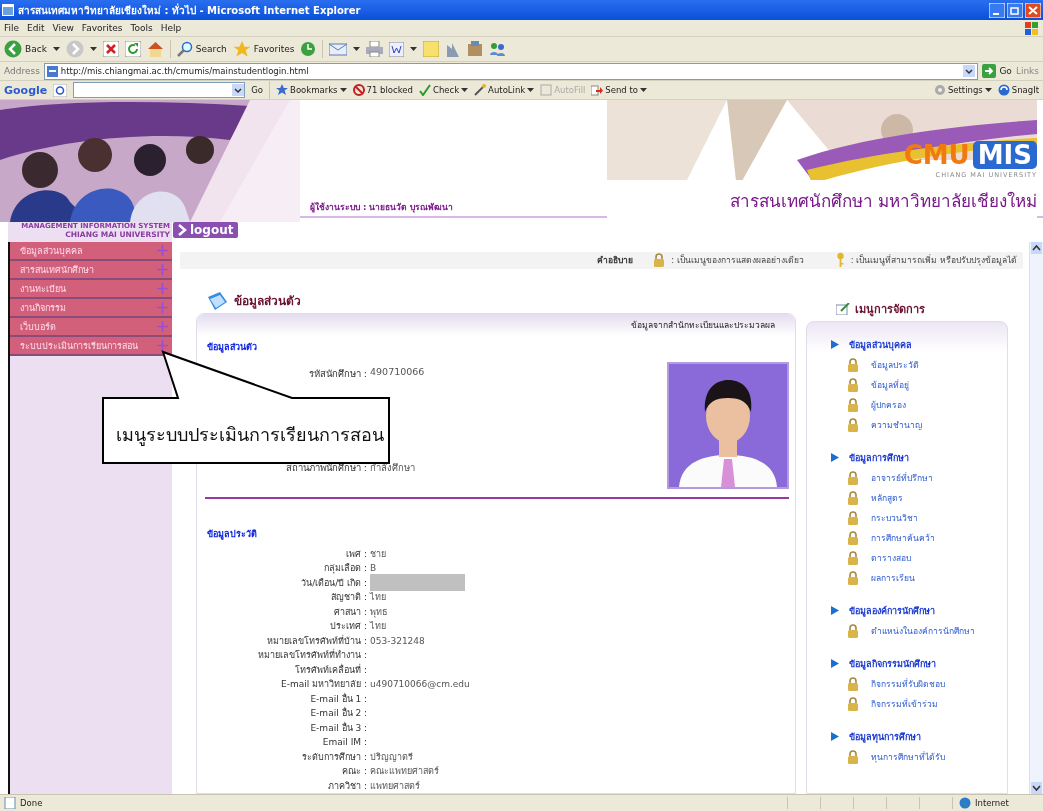  I want to click on favorites-button: Favorites, so click(263, 49).